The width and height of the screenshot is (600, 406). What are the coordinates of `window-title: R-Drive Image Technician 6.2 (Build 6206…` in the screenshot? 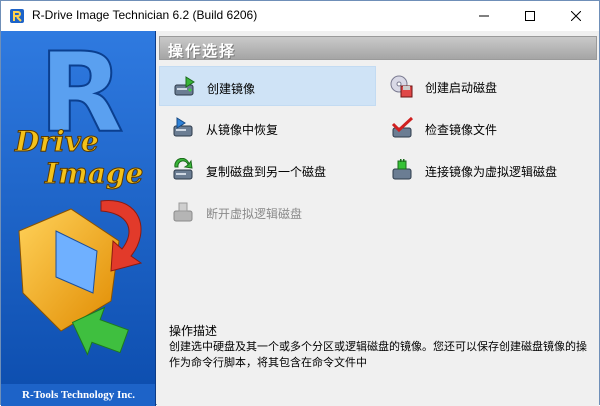 It's located at (145, 15).